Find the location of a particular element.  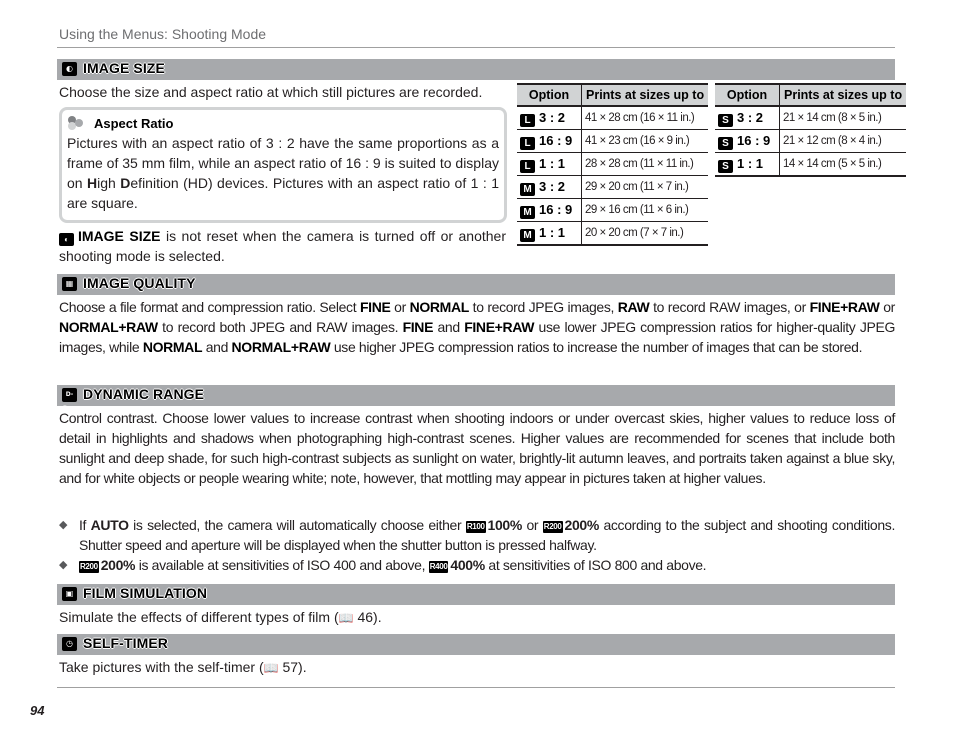

print-size-cell: 14 × 14 cm (5 × 5 in.) is located at coordinates (843, 164).